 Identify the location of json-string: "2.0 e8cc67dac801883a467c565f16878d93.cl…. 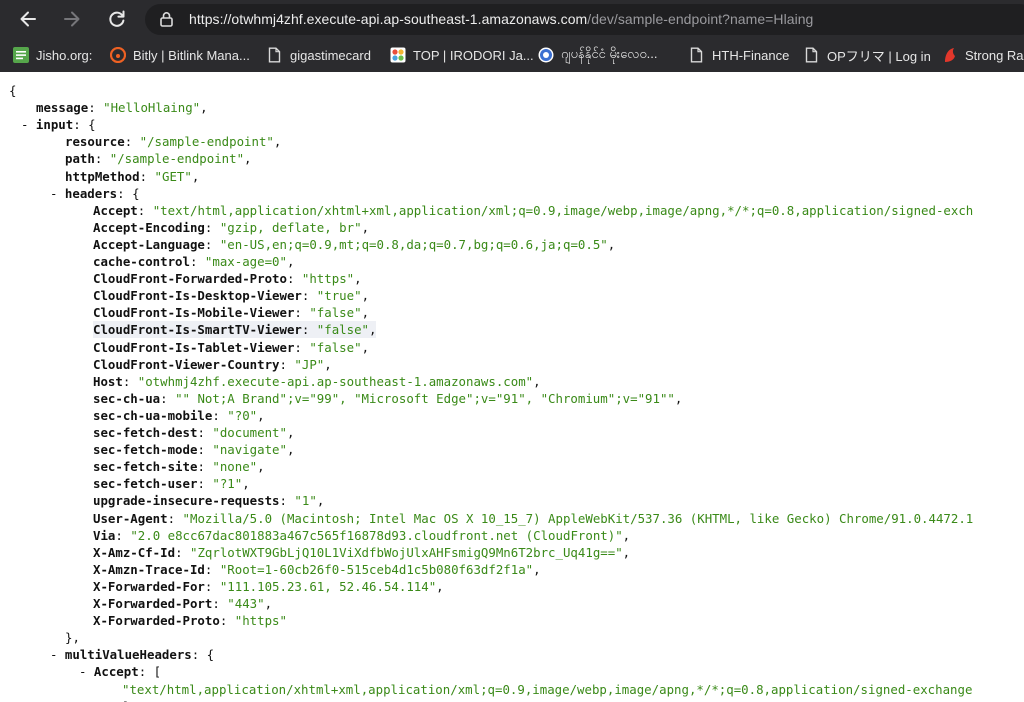
(376, 535).